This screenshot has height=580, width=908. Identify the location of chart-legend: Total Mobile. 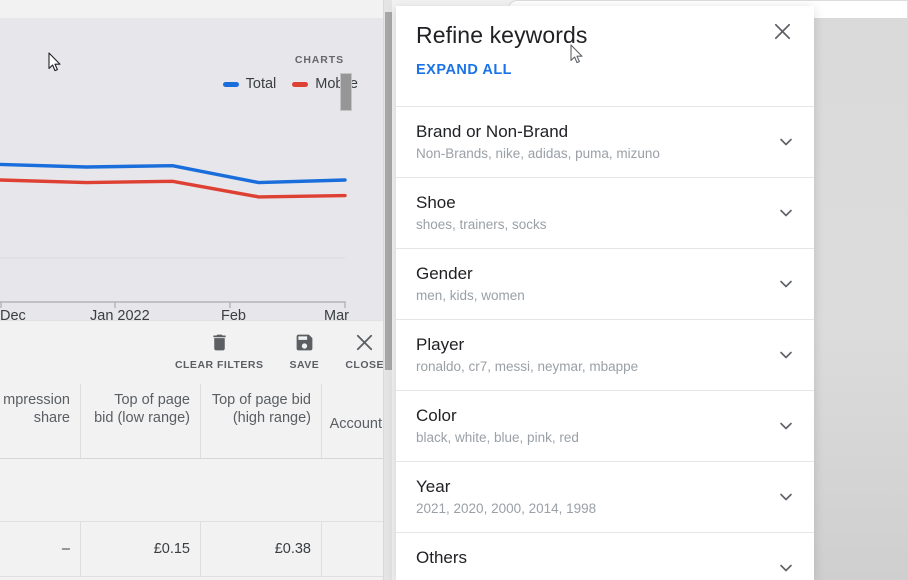
(290, 84).